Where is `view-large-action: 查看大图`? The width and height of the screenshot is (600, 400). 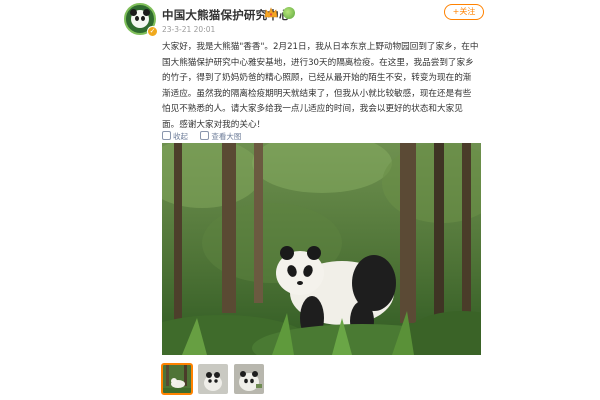 view-large-action: 查看大图 is located at coordinates (220, 136).